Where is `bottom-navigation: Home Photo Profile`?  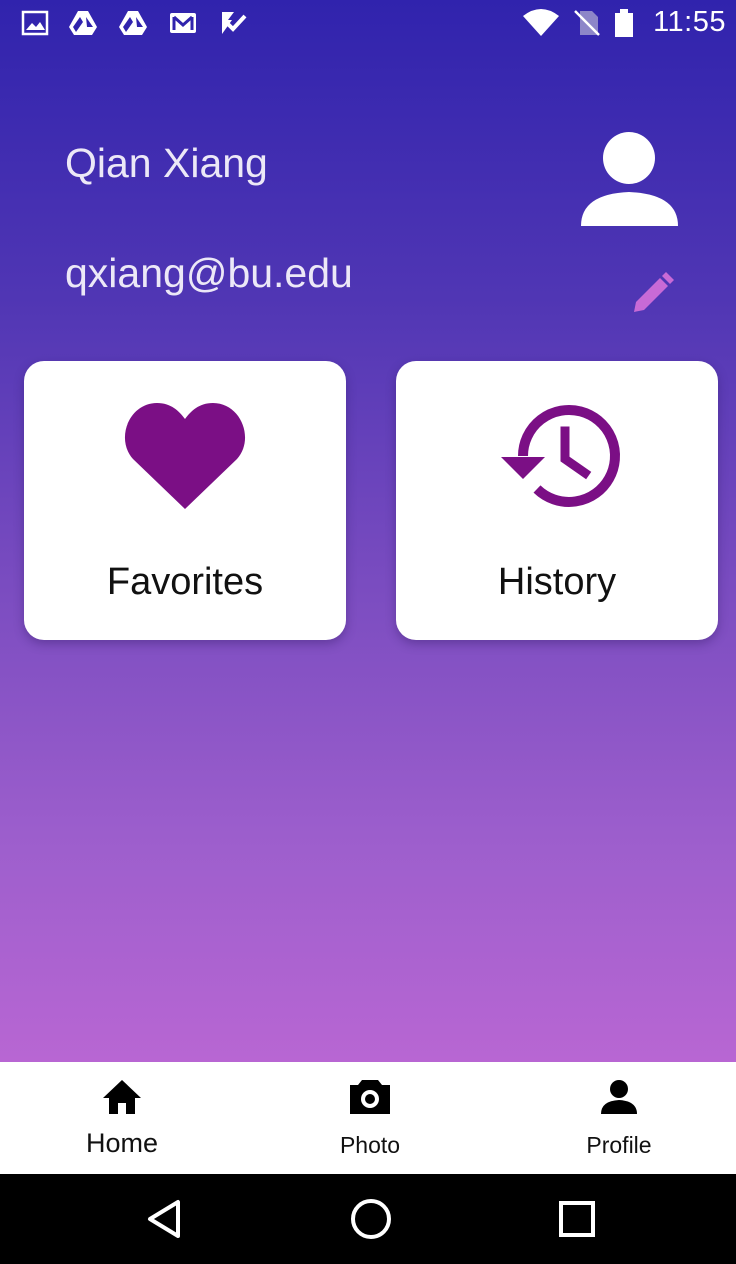 bottom-navigation: Home Photo Profile is located at coordinates (368, 1118).